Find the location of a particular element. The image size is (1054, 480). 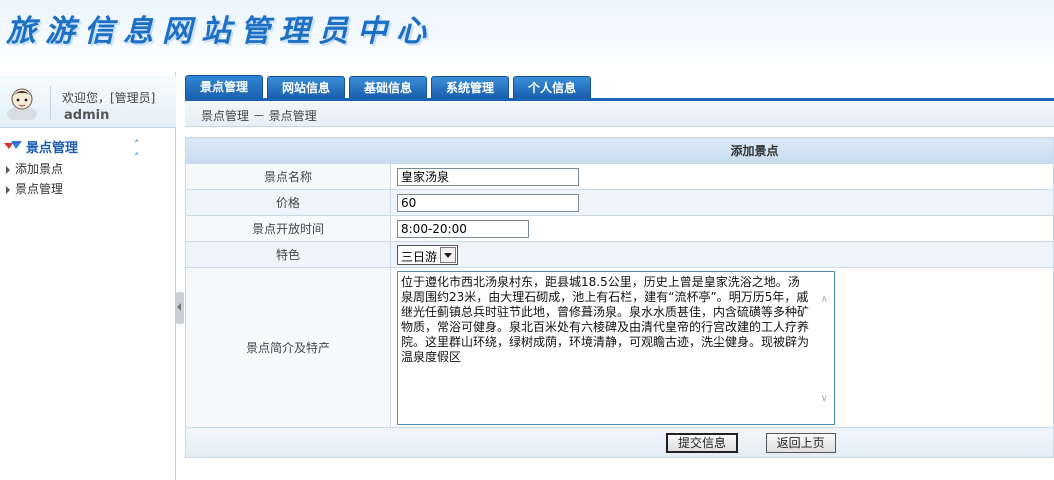

back-button: 返回上页 is located at coordinates (800, 442).